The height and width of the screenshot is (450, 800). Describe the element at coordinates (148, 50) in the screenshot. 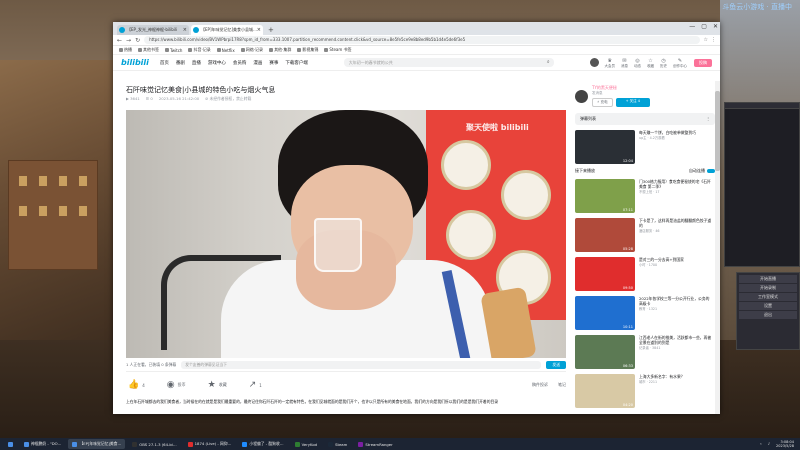

I see `bookmark-item: 其他书签` at that location.